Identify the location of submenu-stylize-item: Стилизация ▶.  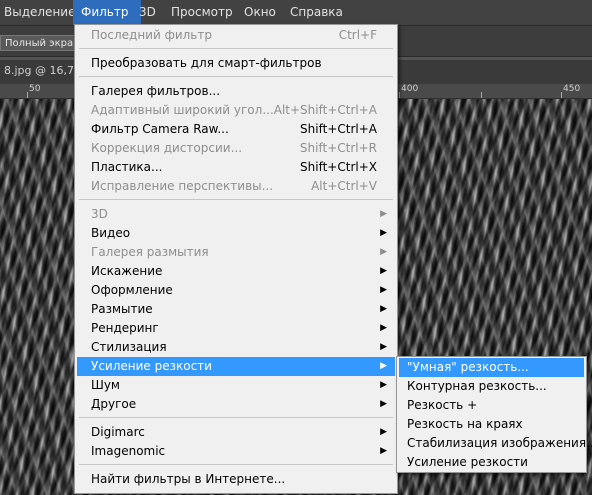
(236, 347).